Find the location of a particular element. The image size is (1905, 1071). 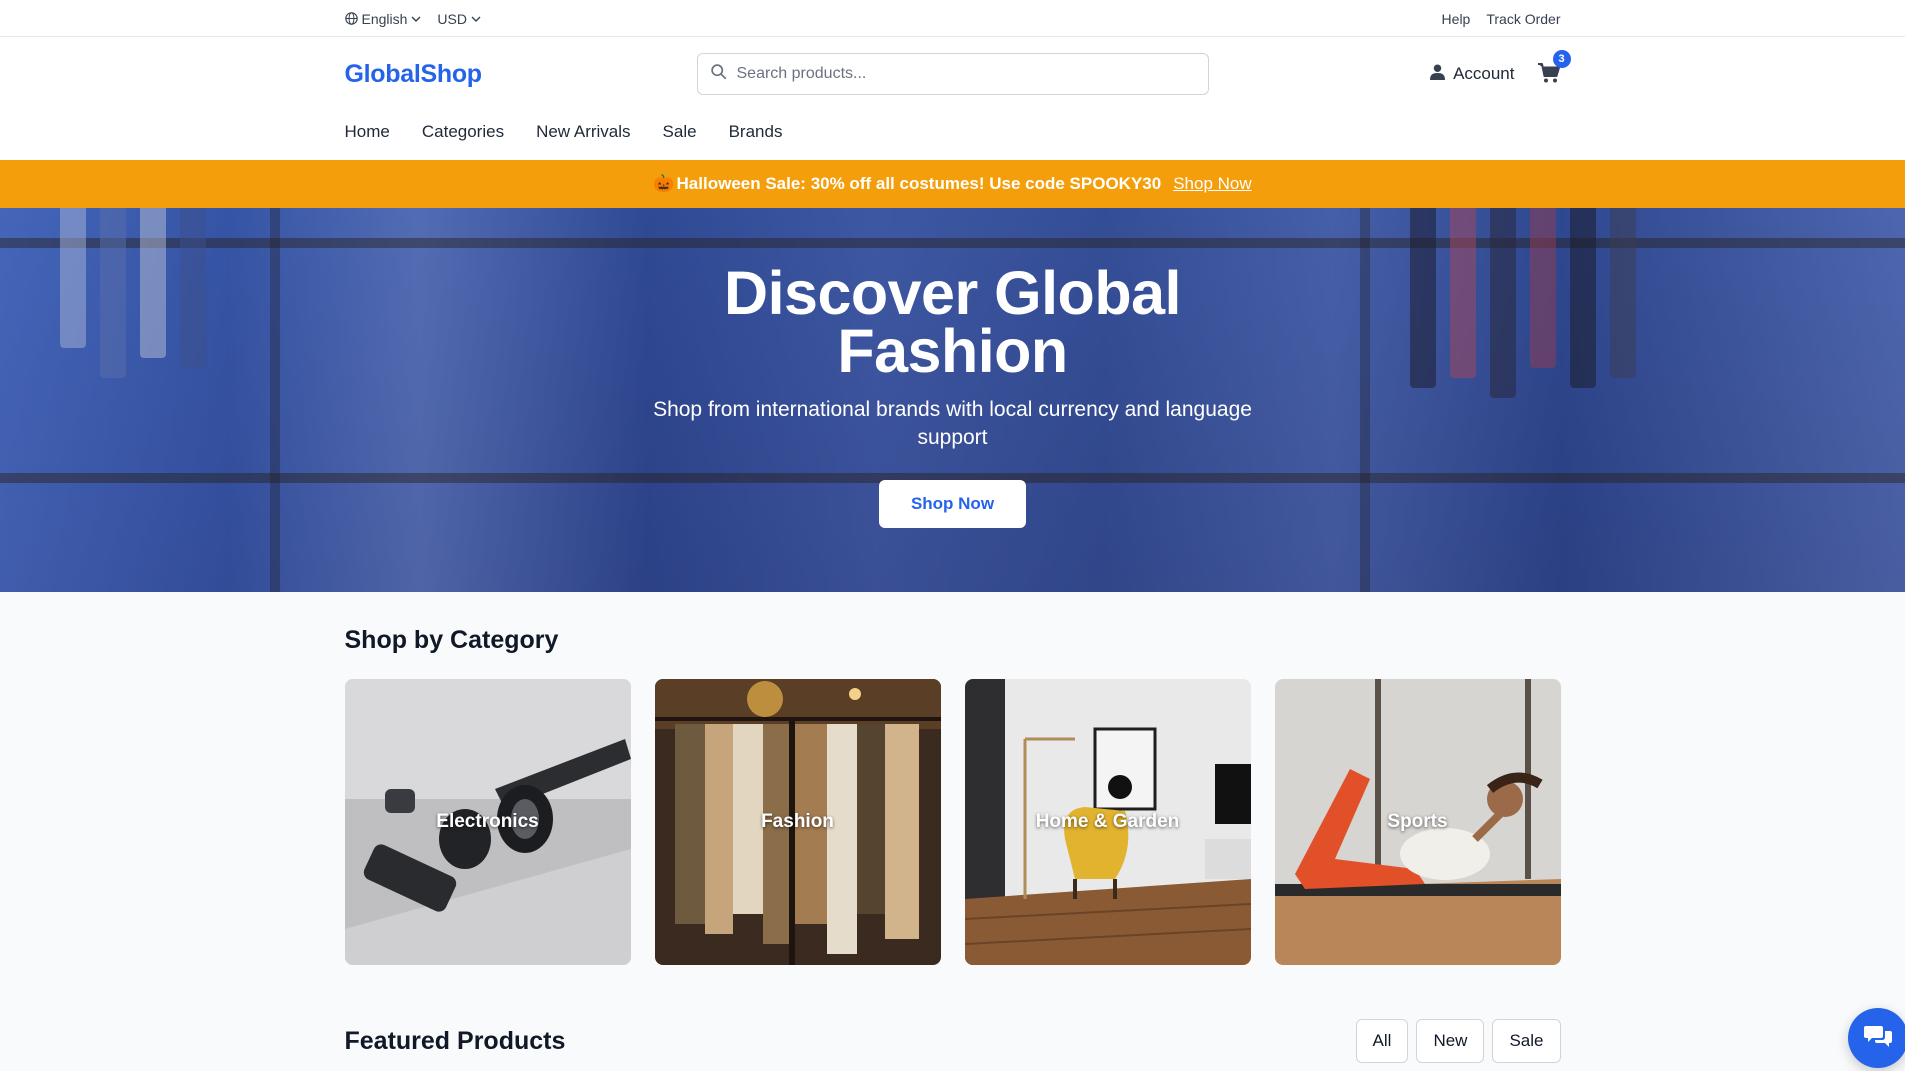

category-card-electronics: Electronics is located at coordinates (487, 822).